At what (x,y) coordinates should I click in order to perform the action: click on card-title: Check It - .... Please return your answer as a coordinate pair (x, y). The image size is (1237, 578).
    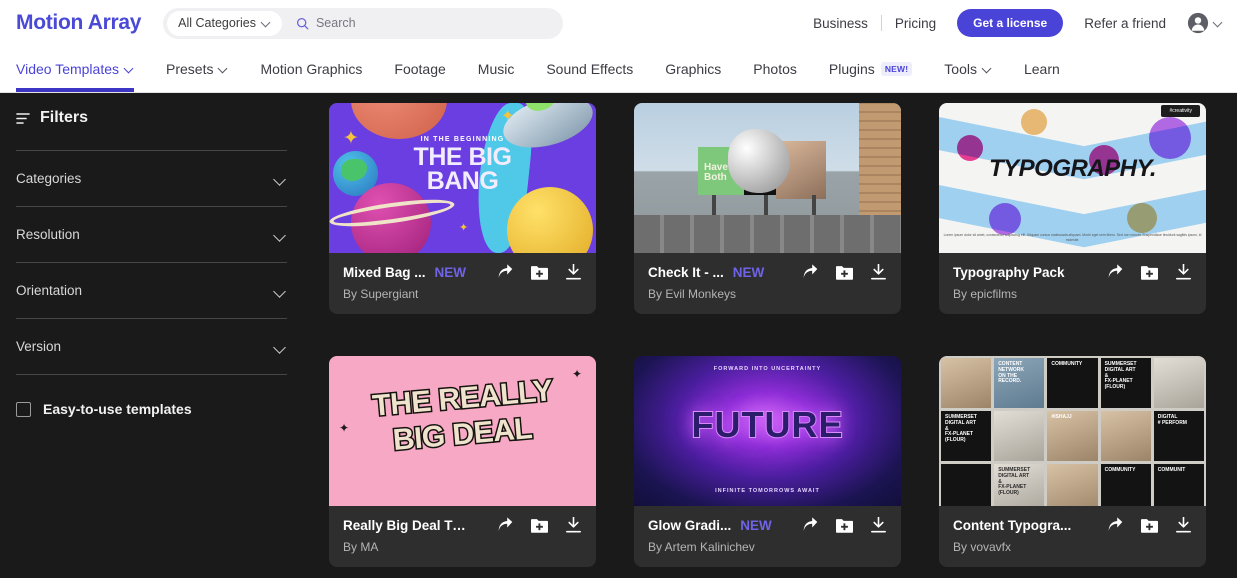
    Looking at the image, I should click on (686, 272).